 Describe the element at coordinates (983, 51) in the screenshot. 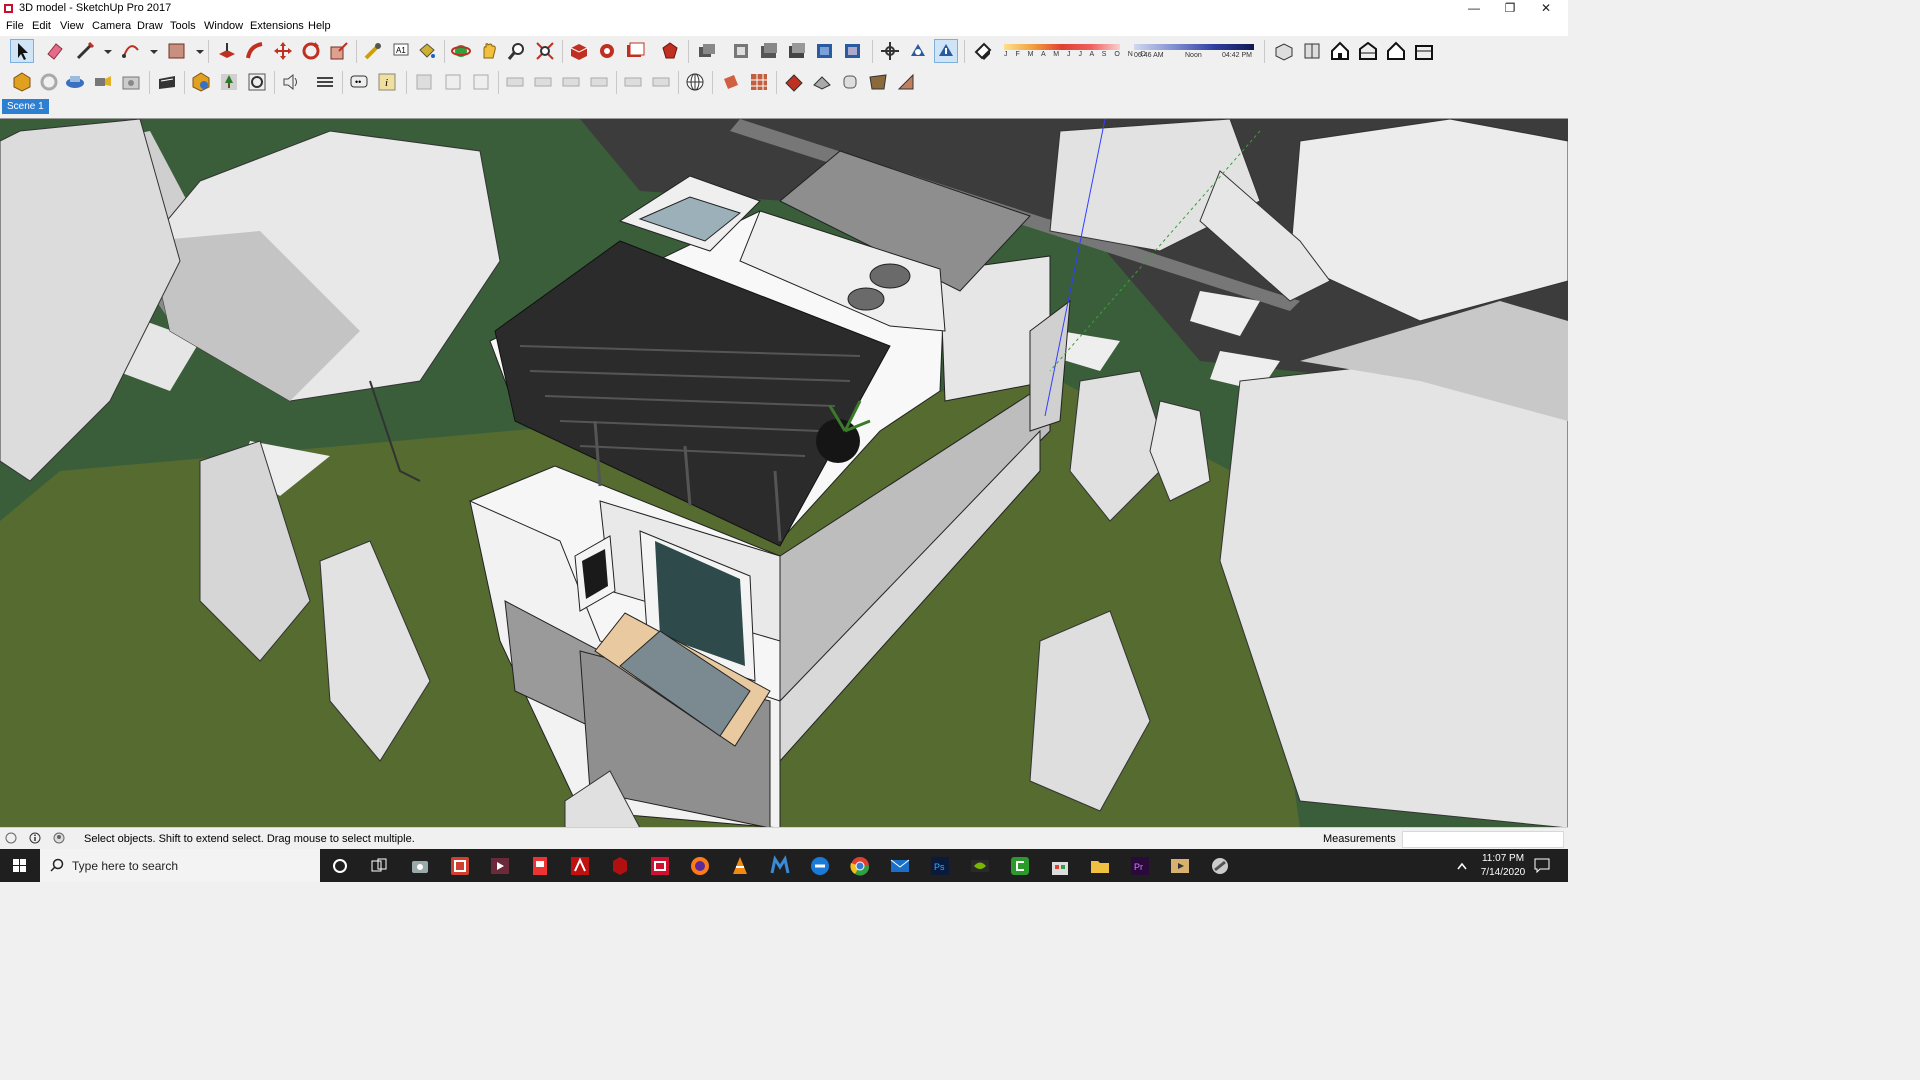

I see `shadow-settings-icon` at that location.